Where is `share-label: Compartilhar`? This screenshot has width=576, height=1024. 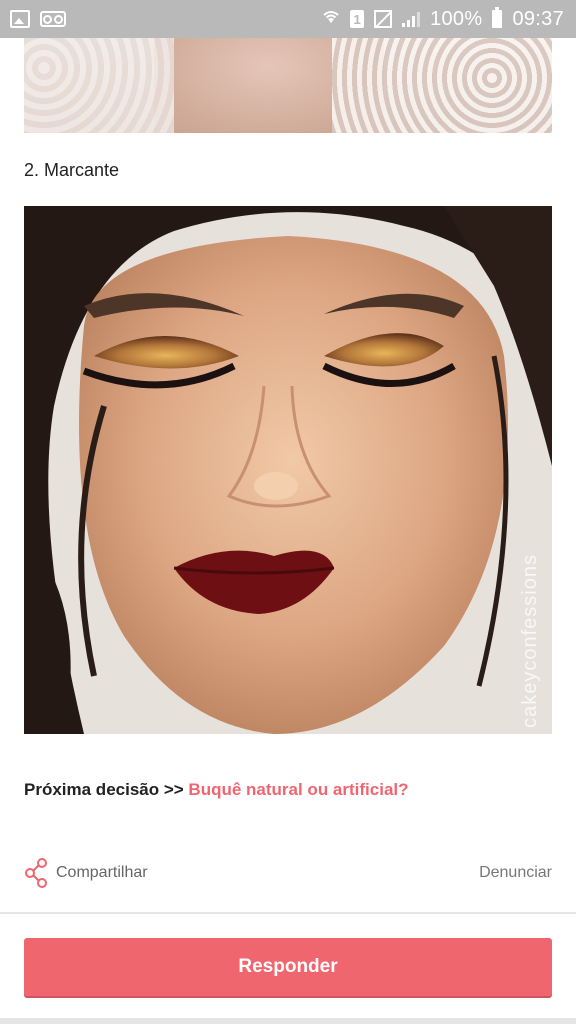 share-label: Compartilhar is located at coordinates (102, 872).